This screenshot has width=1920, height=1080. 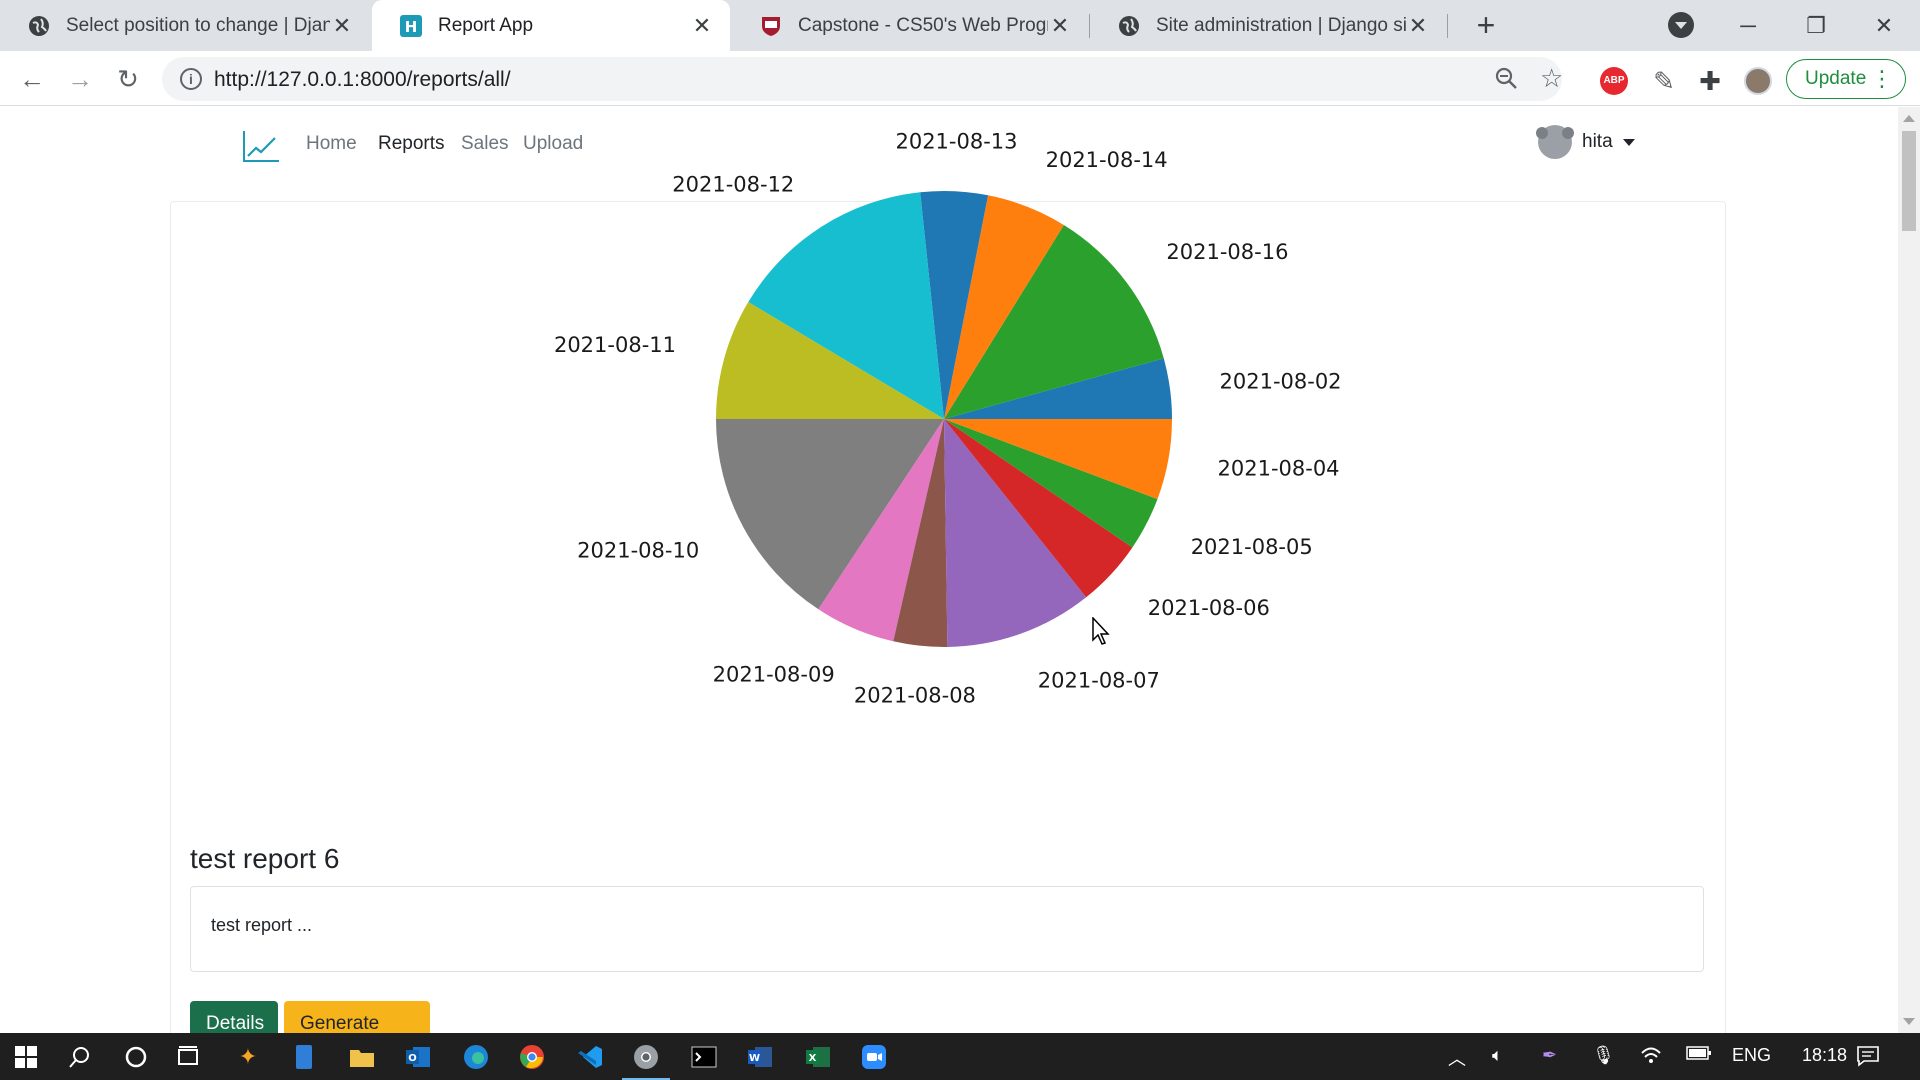 What do you see at coordinates (1227, 252) in the screenshot?
I see `pie-slice-label: 2021-08-16` at bounding box center [1227, 252].